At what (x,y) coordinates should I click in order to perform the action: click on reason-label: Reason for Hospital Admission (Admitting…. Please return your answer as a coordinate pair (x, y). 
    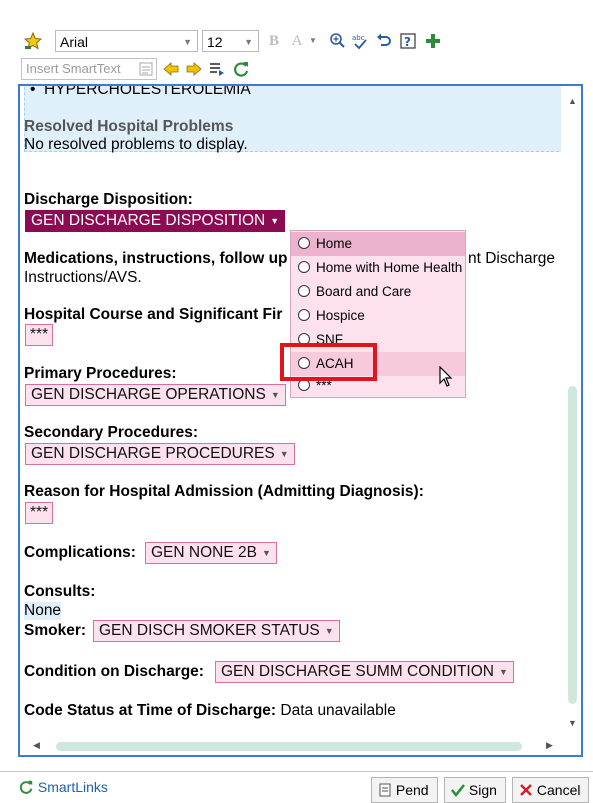
    Looking at the image, I should click on (224, 491).